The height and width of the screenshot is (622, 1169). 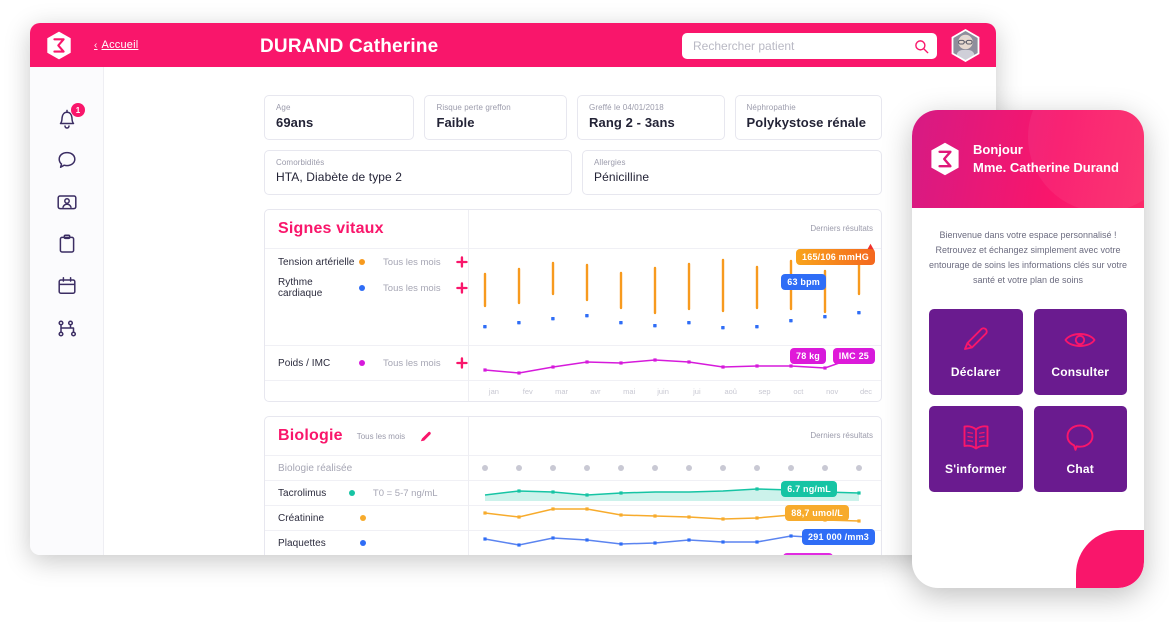 I want to click on search-bar, so click(x=809, y=46).